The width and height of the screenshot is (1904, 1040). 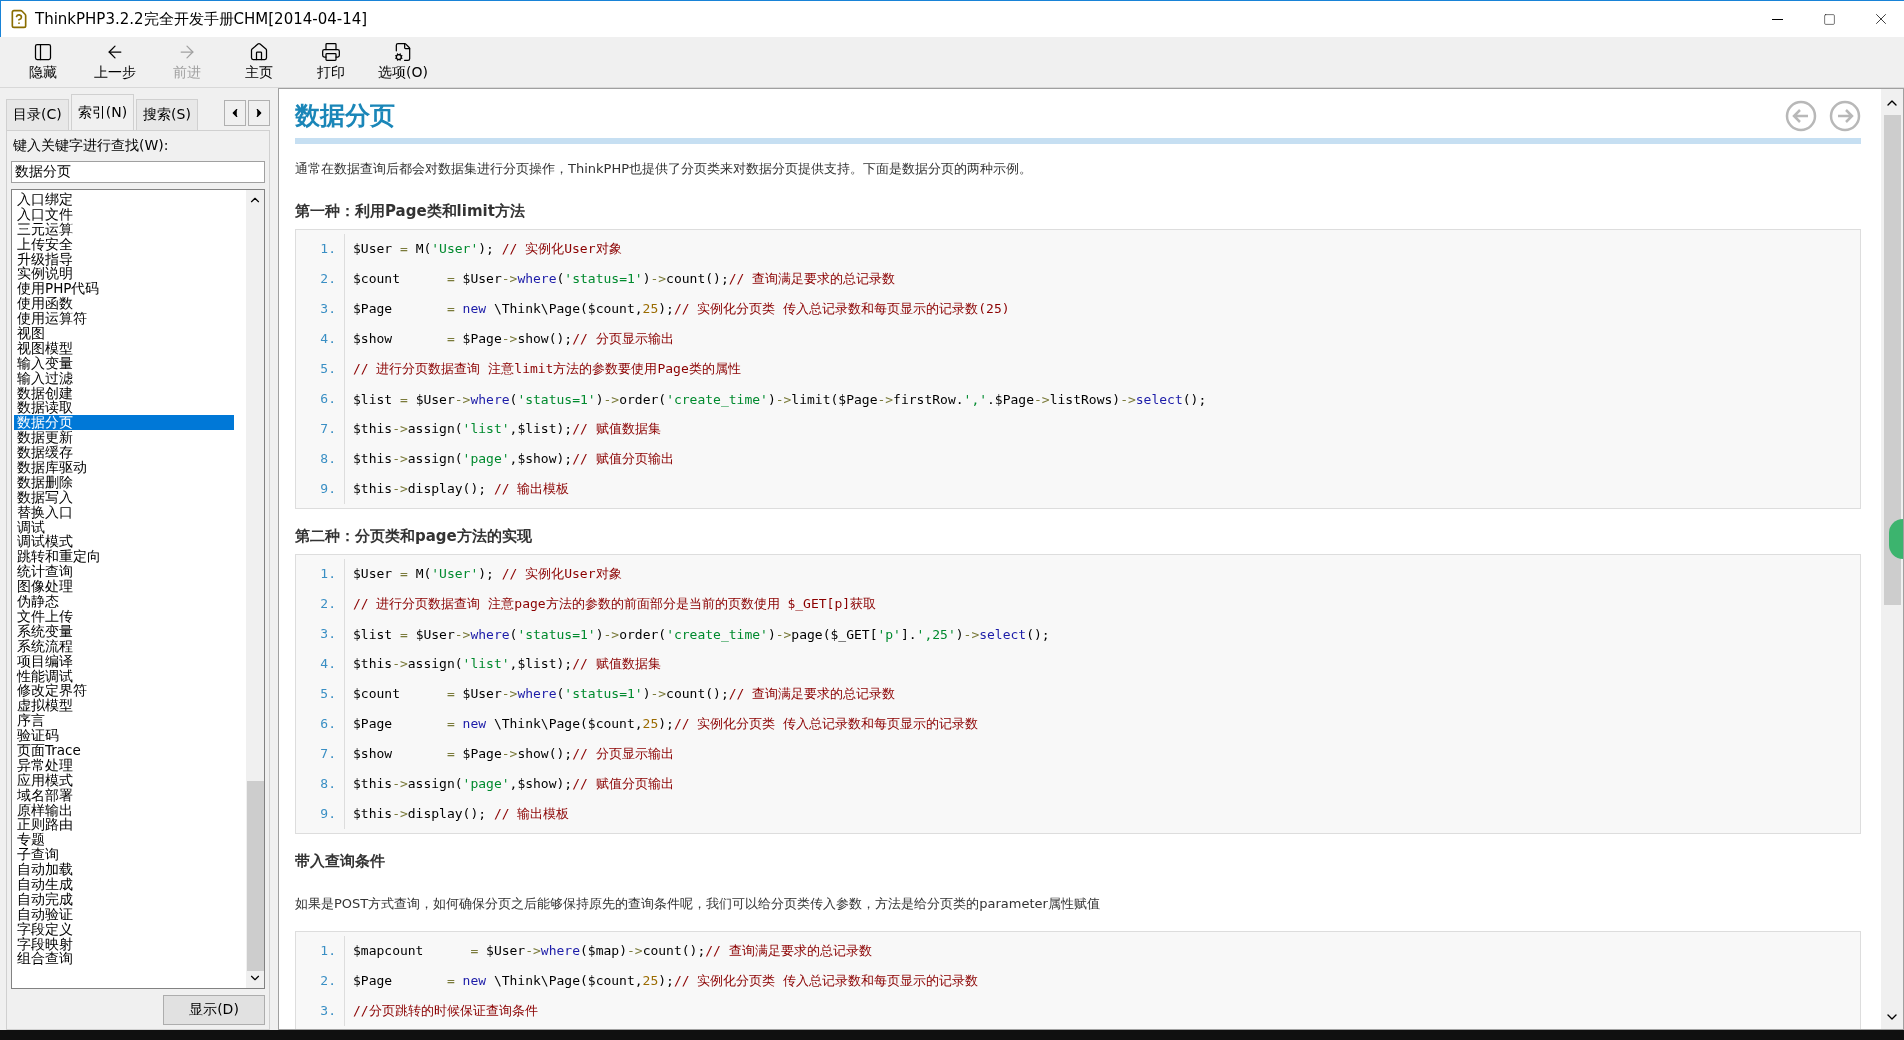 What do you see at coordinates (19, 19) in the screenshot?
I see `help-file-icon` at bounding box center [19, 19].